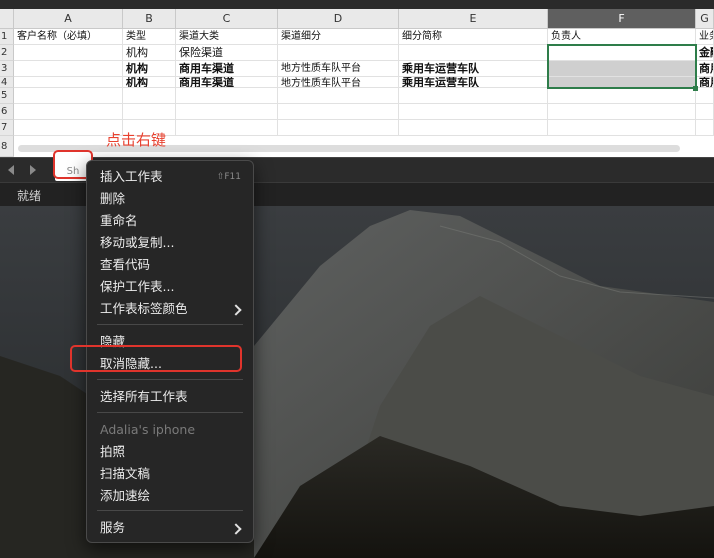 The height and width of the screenshot is (558, 714). Describe the element at coordinates (68, 19) in the screenshot. I see `column-header-a: A` at that location.